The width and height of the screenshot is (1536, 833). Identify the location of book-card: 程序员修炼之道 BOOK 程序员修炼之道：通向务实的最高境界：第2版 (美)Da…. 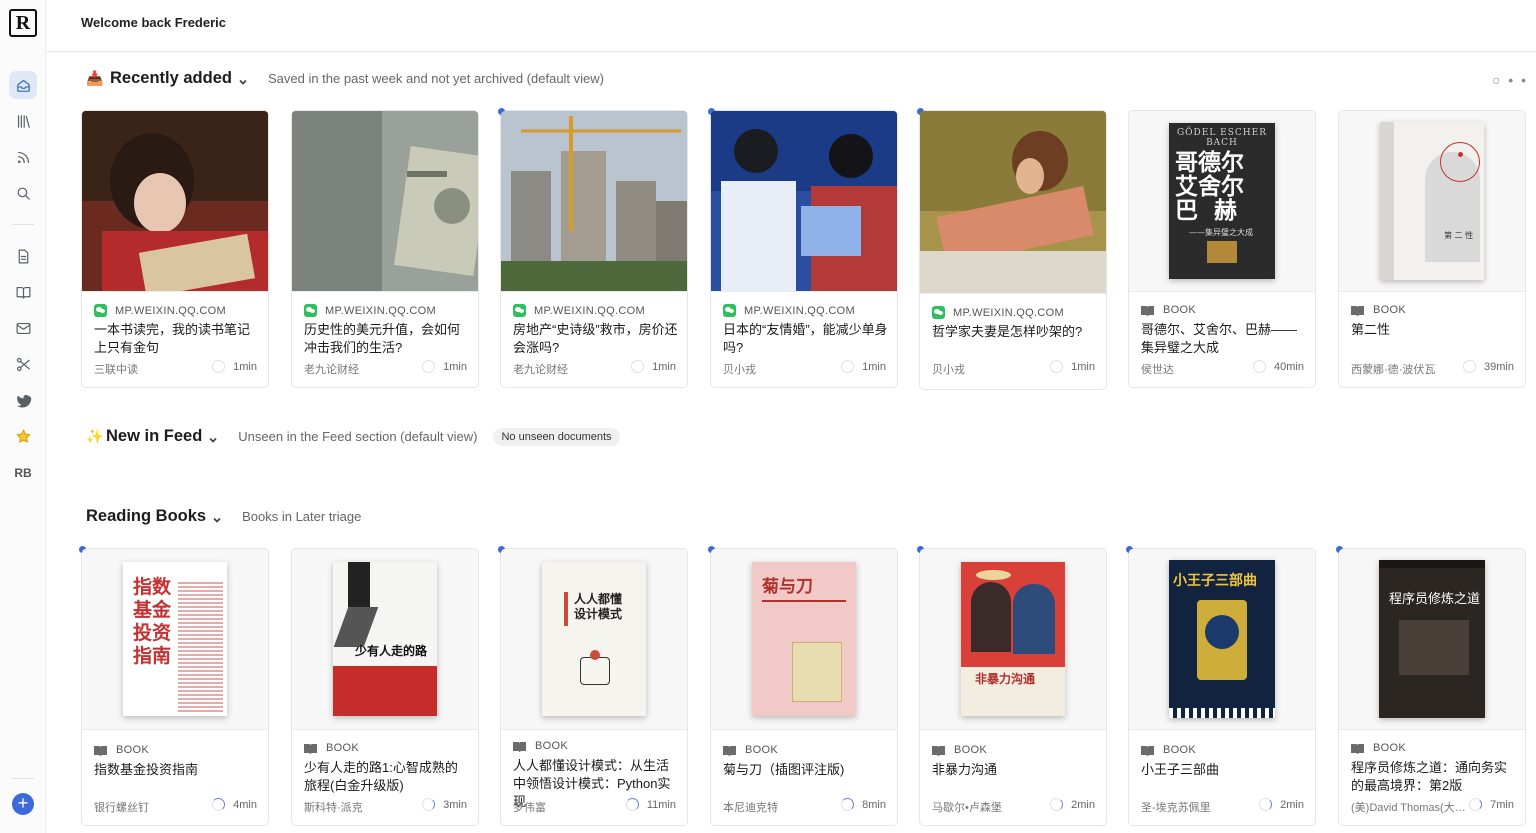
(1431, 686).